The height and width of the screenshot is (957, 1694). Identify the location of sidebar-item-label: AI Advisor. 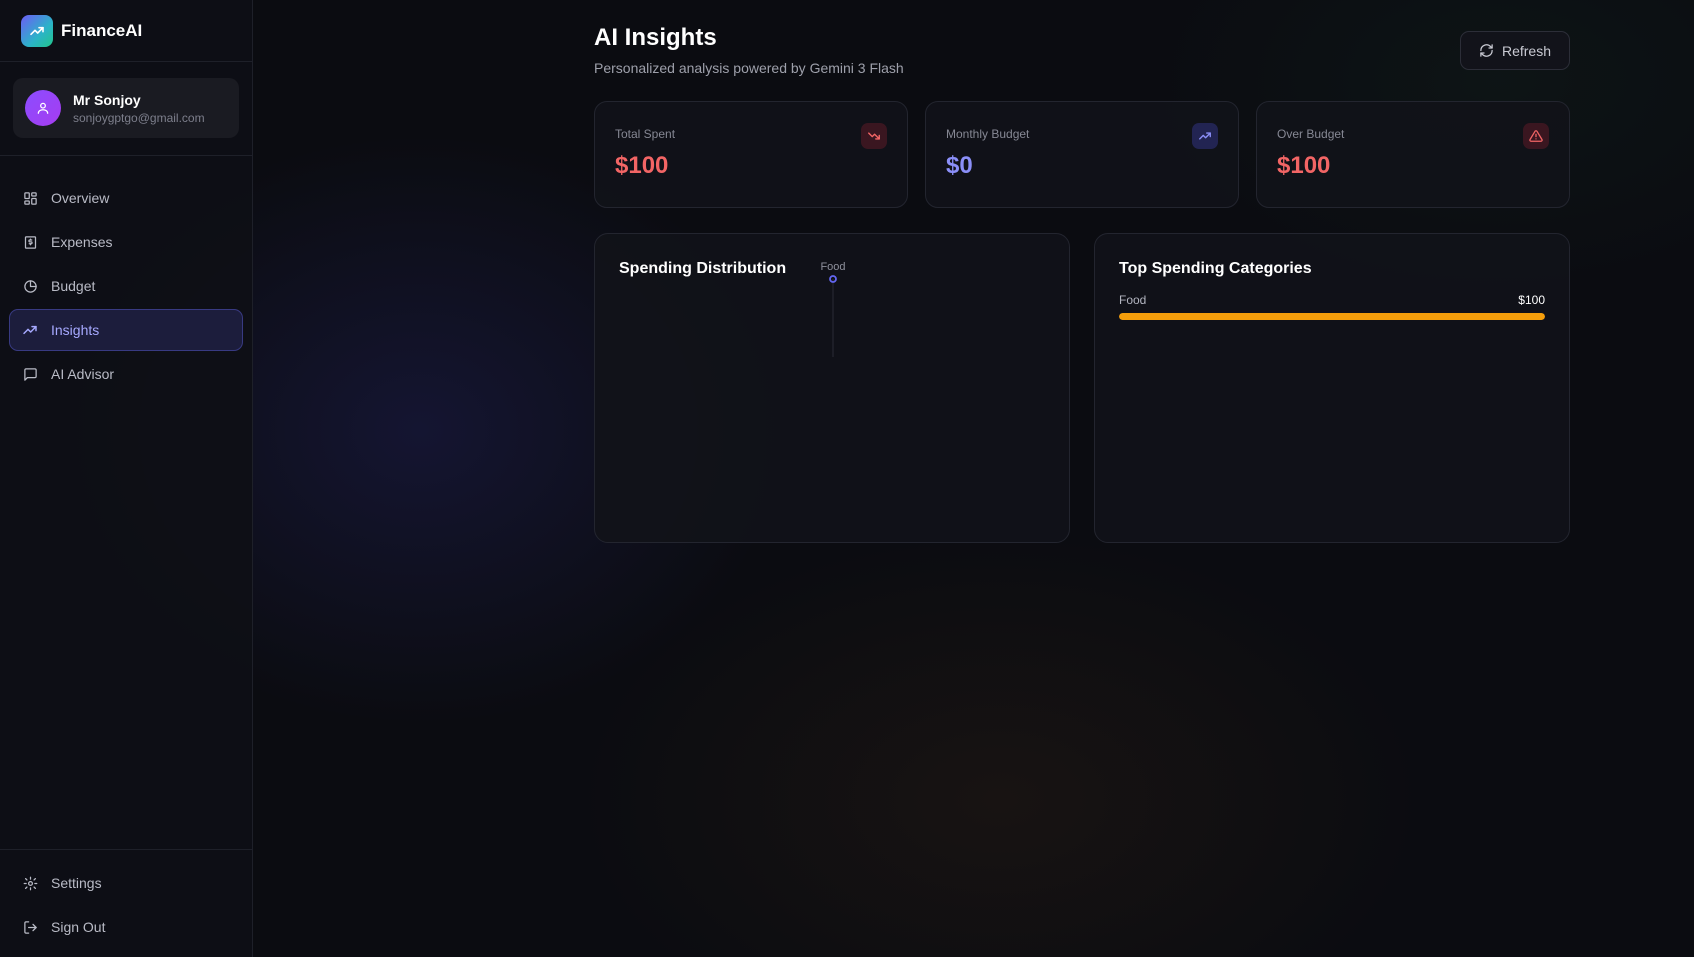
(83, 374).